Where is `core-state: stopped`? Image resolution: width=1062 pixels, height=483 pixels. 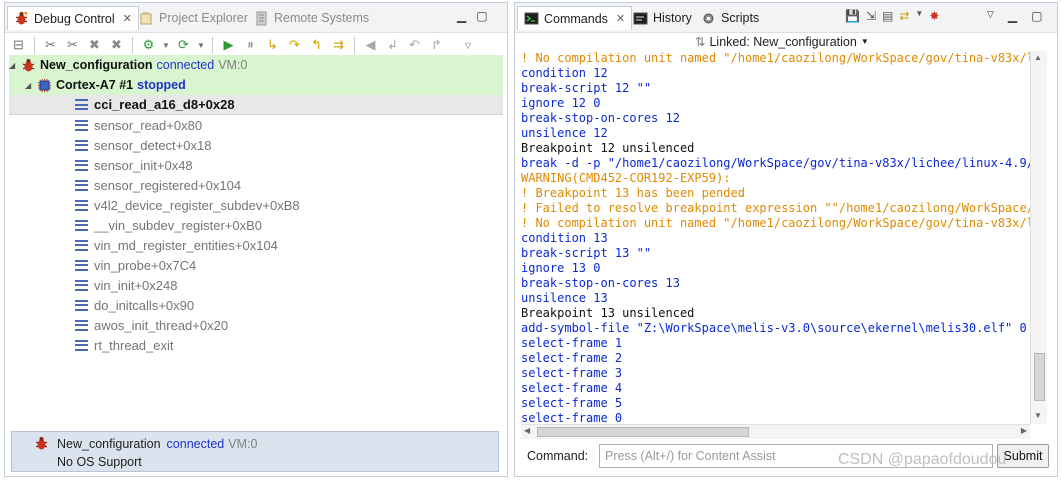
core-state: stopped is located at coordinates (161, 85).